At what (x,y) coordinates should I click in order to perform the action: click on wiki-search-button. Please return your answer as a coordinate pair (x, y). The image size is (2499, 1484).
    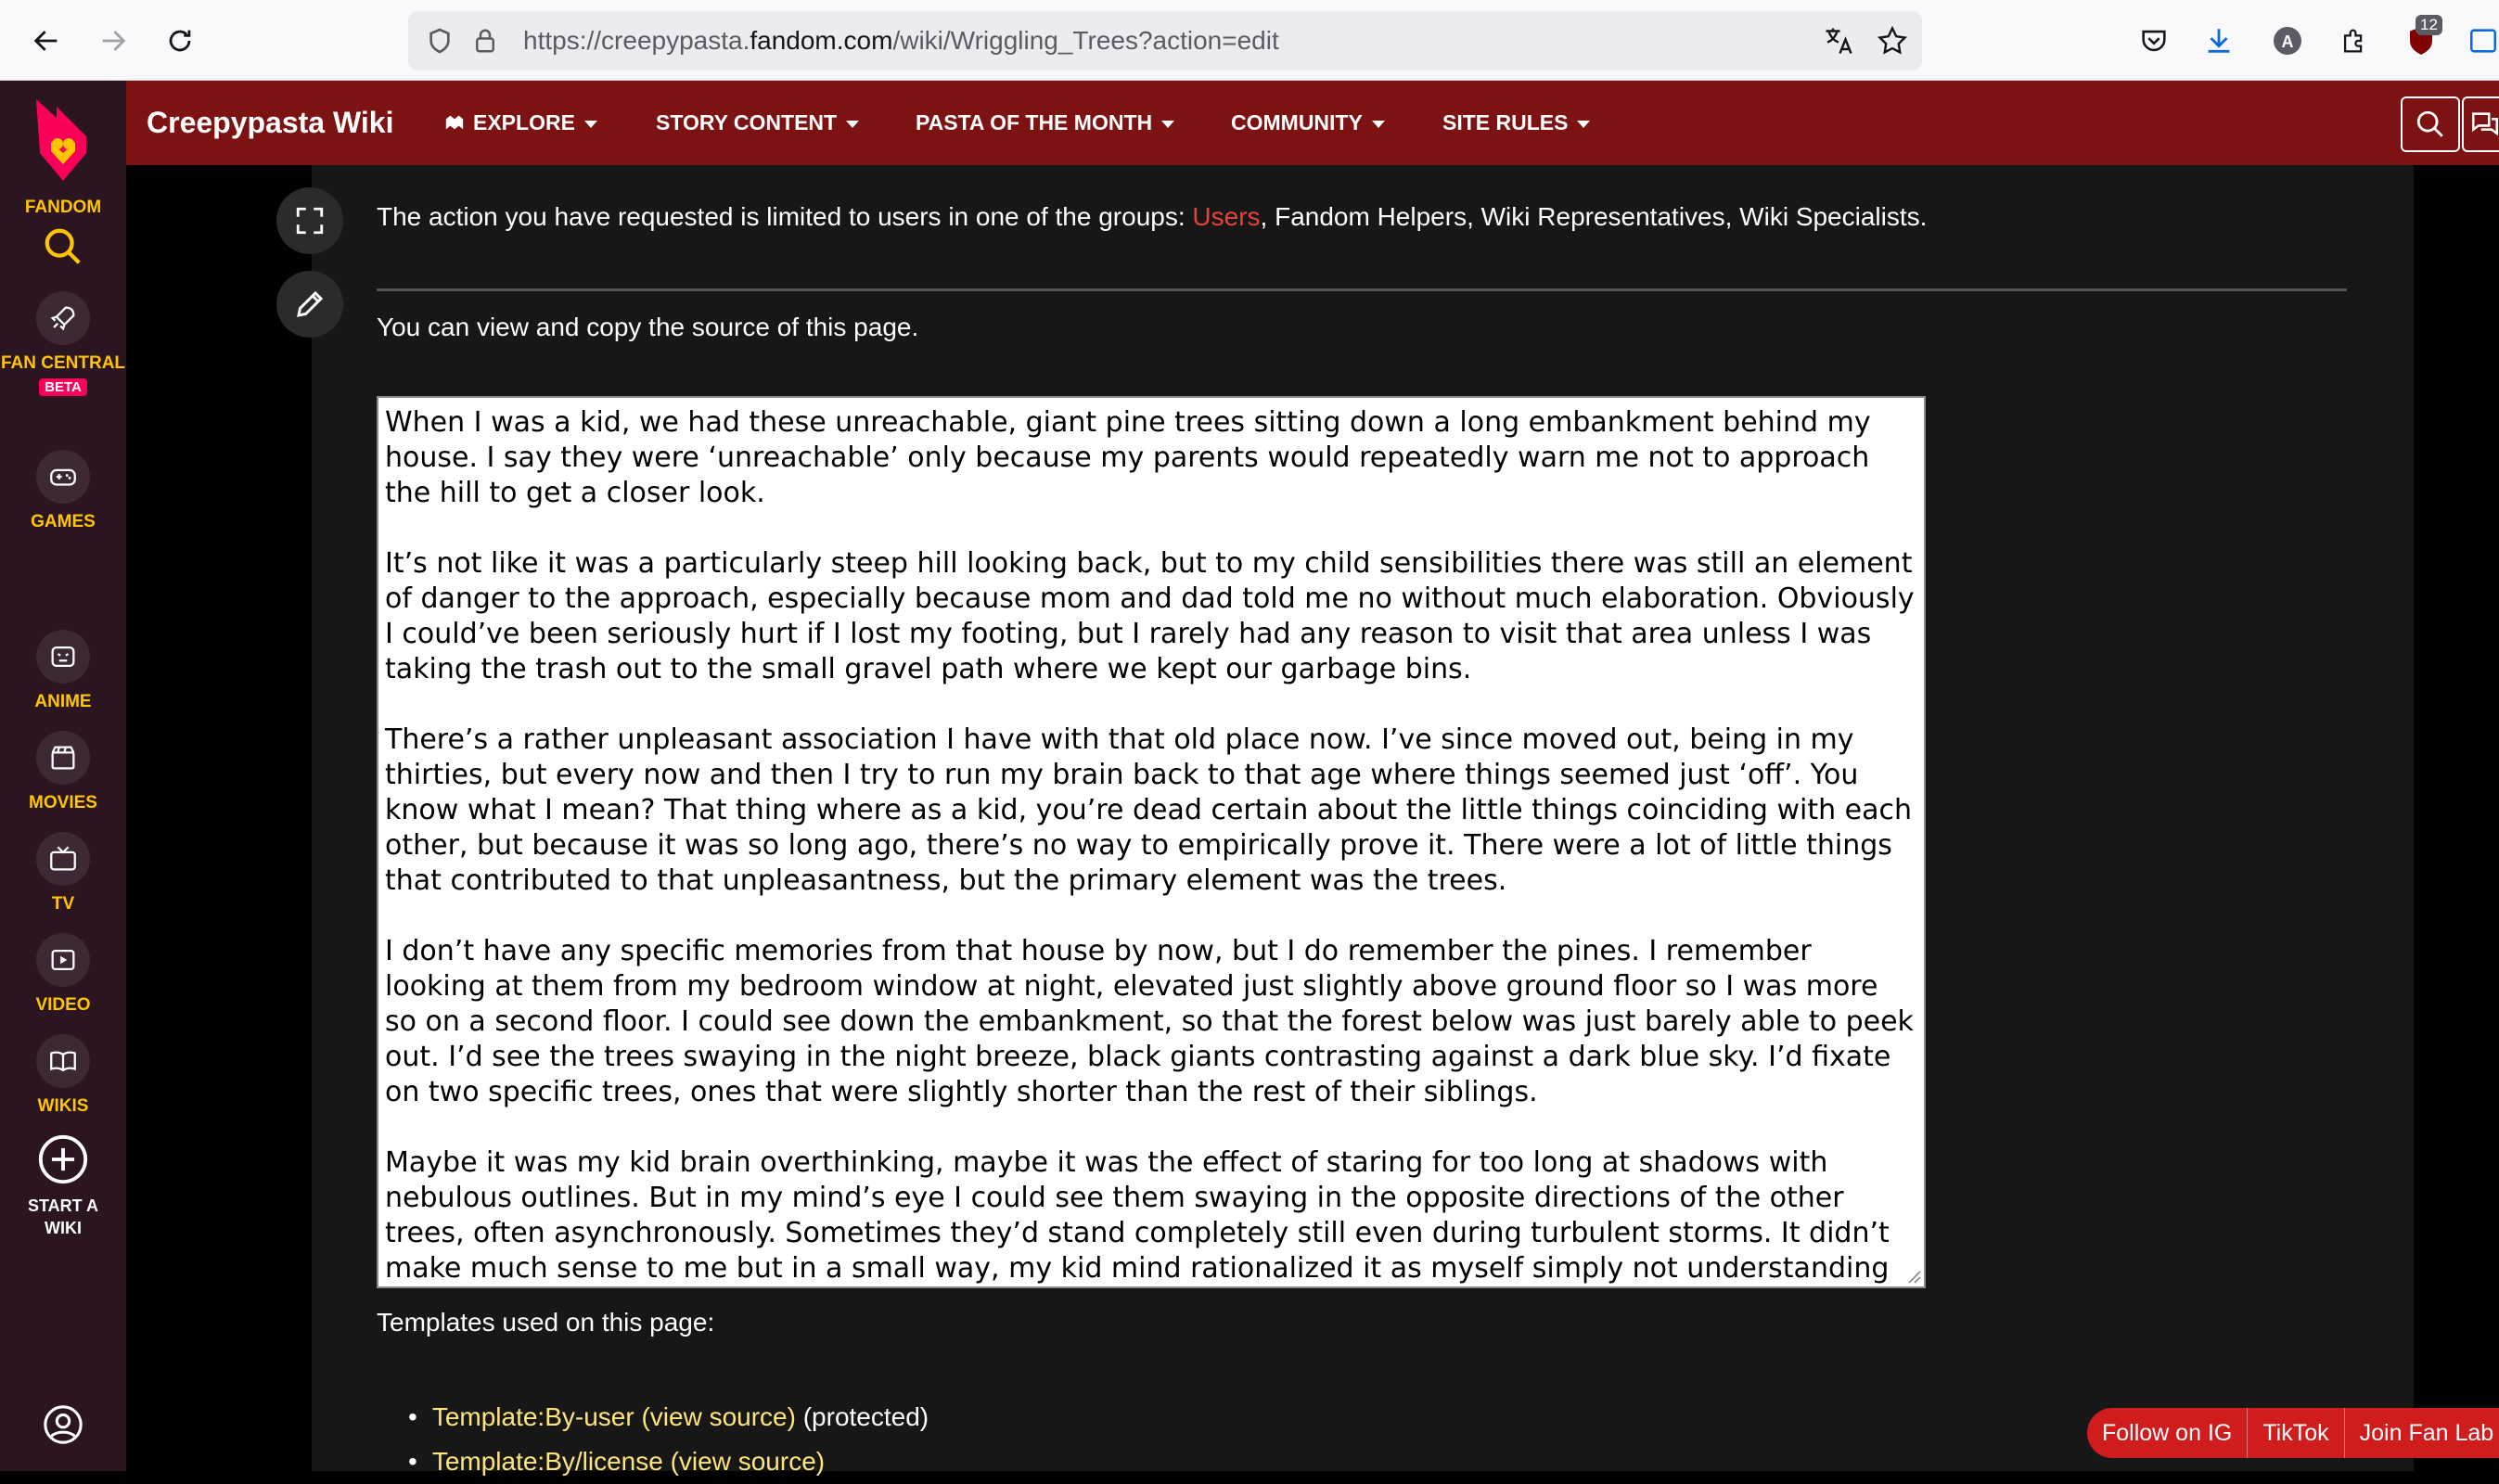
    Looking at the image, I should click on (2430, 124).